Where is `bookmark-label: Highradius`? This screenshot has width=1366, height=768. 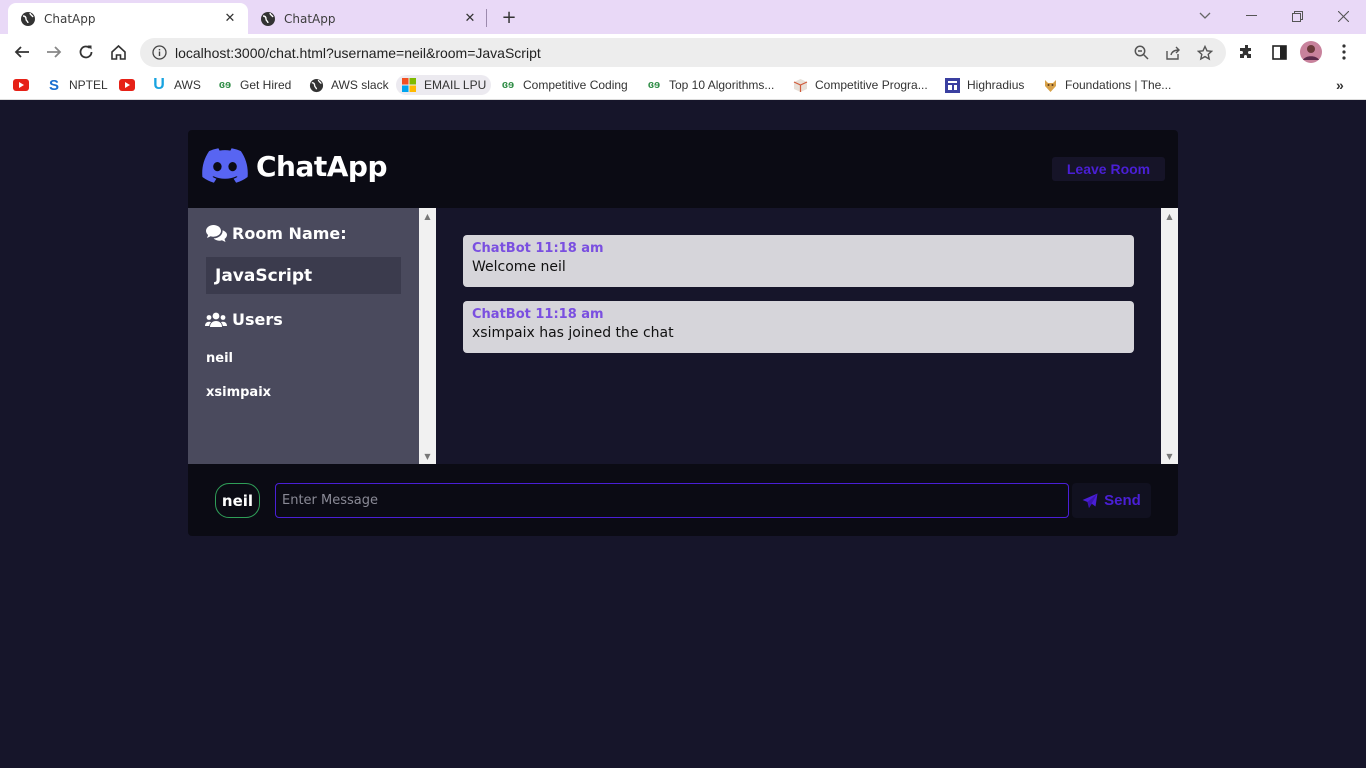 bookmark-label: Highradius is located at coordinates (996, 85).